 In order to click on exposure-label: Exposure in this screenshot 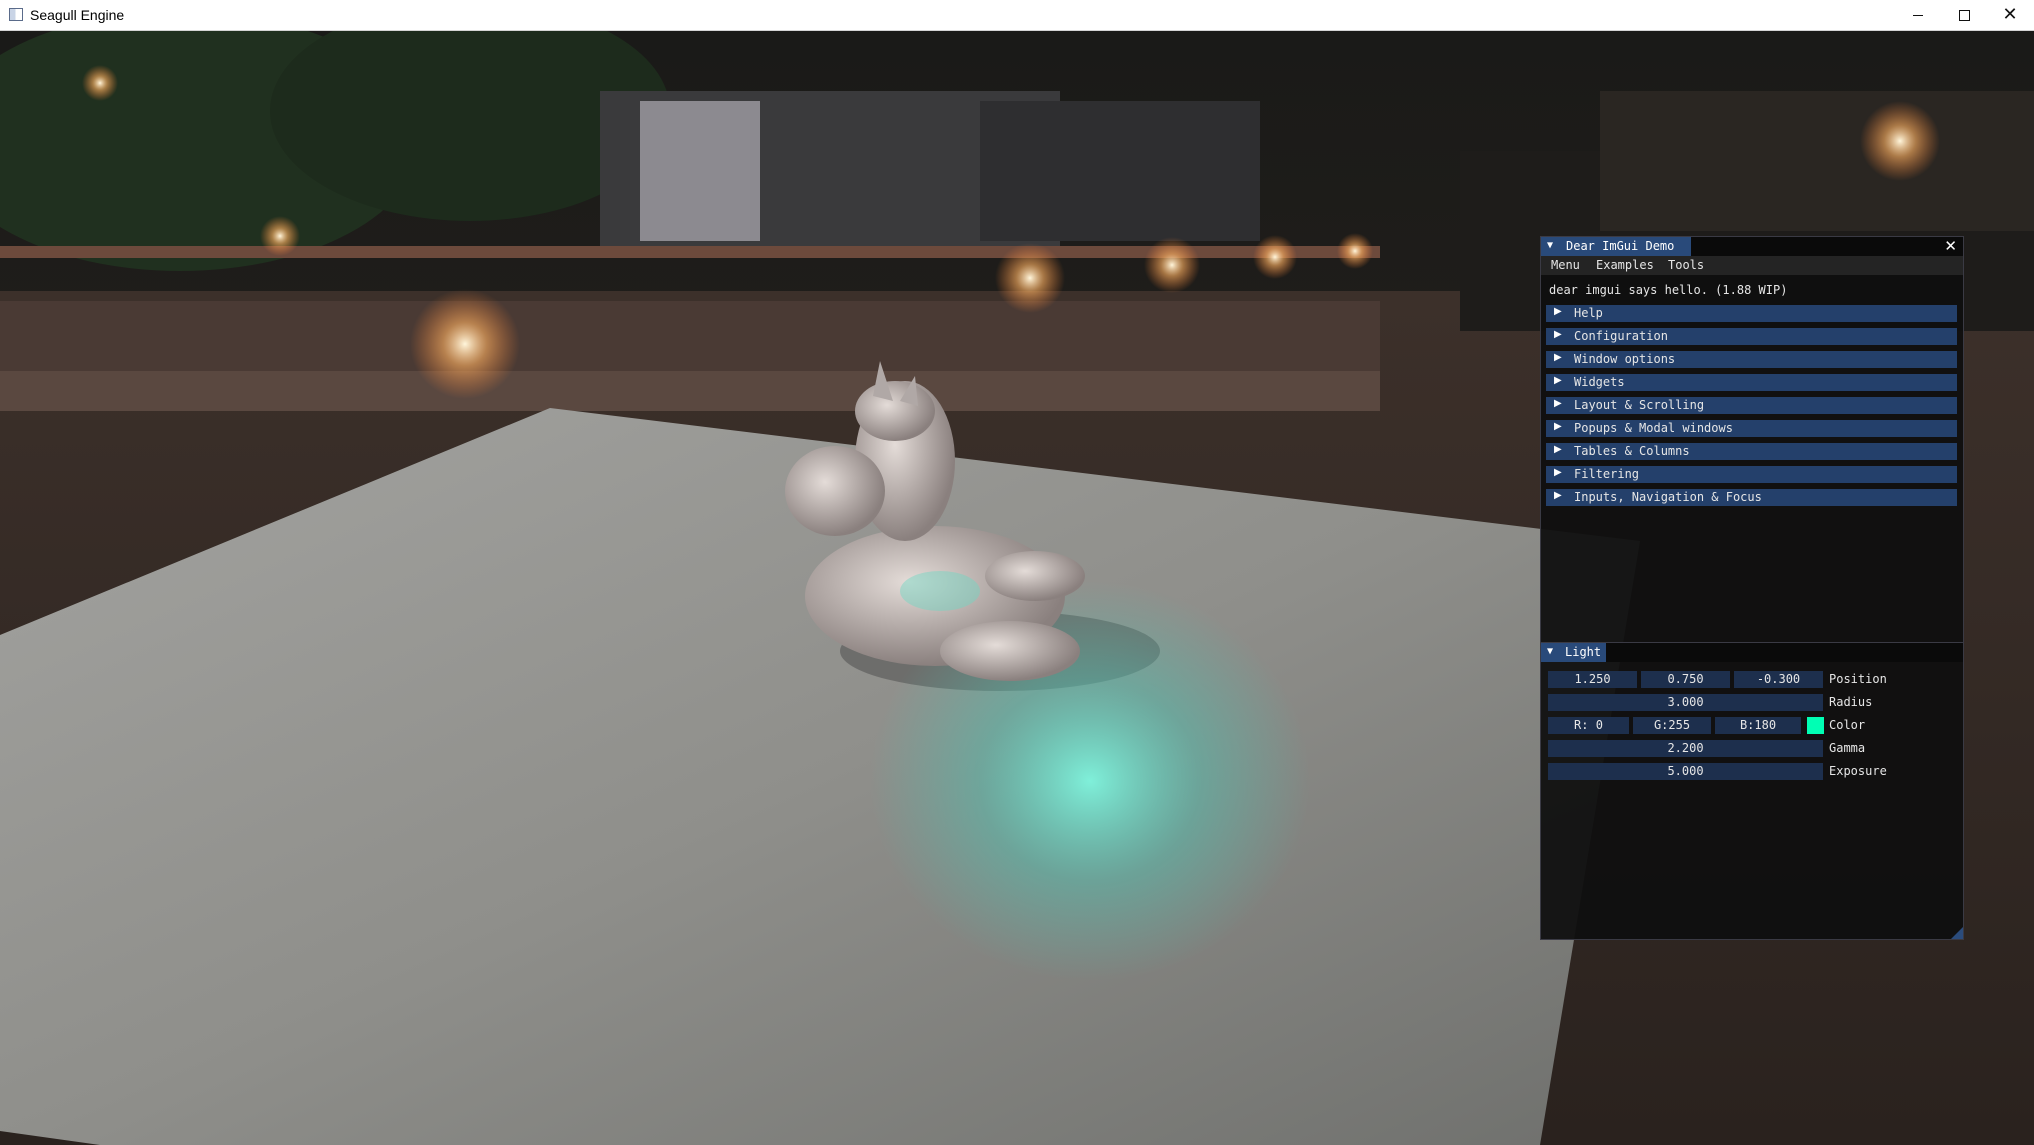, I will do `click(1858, 771)`.